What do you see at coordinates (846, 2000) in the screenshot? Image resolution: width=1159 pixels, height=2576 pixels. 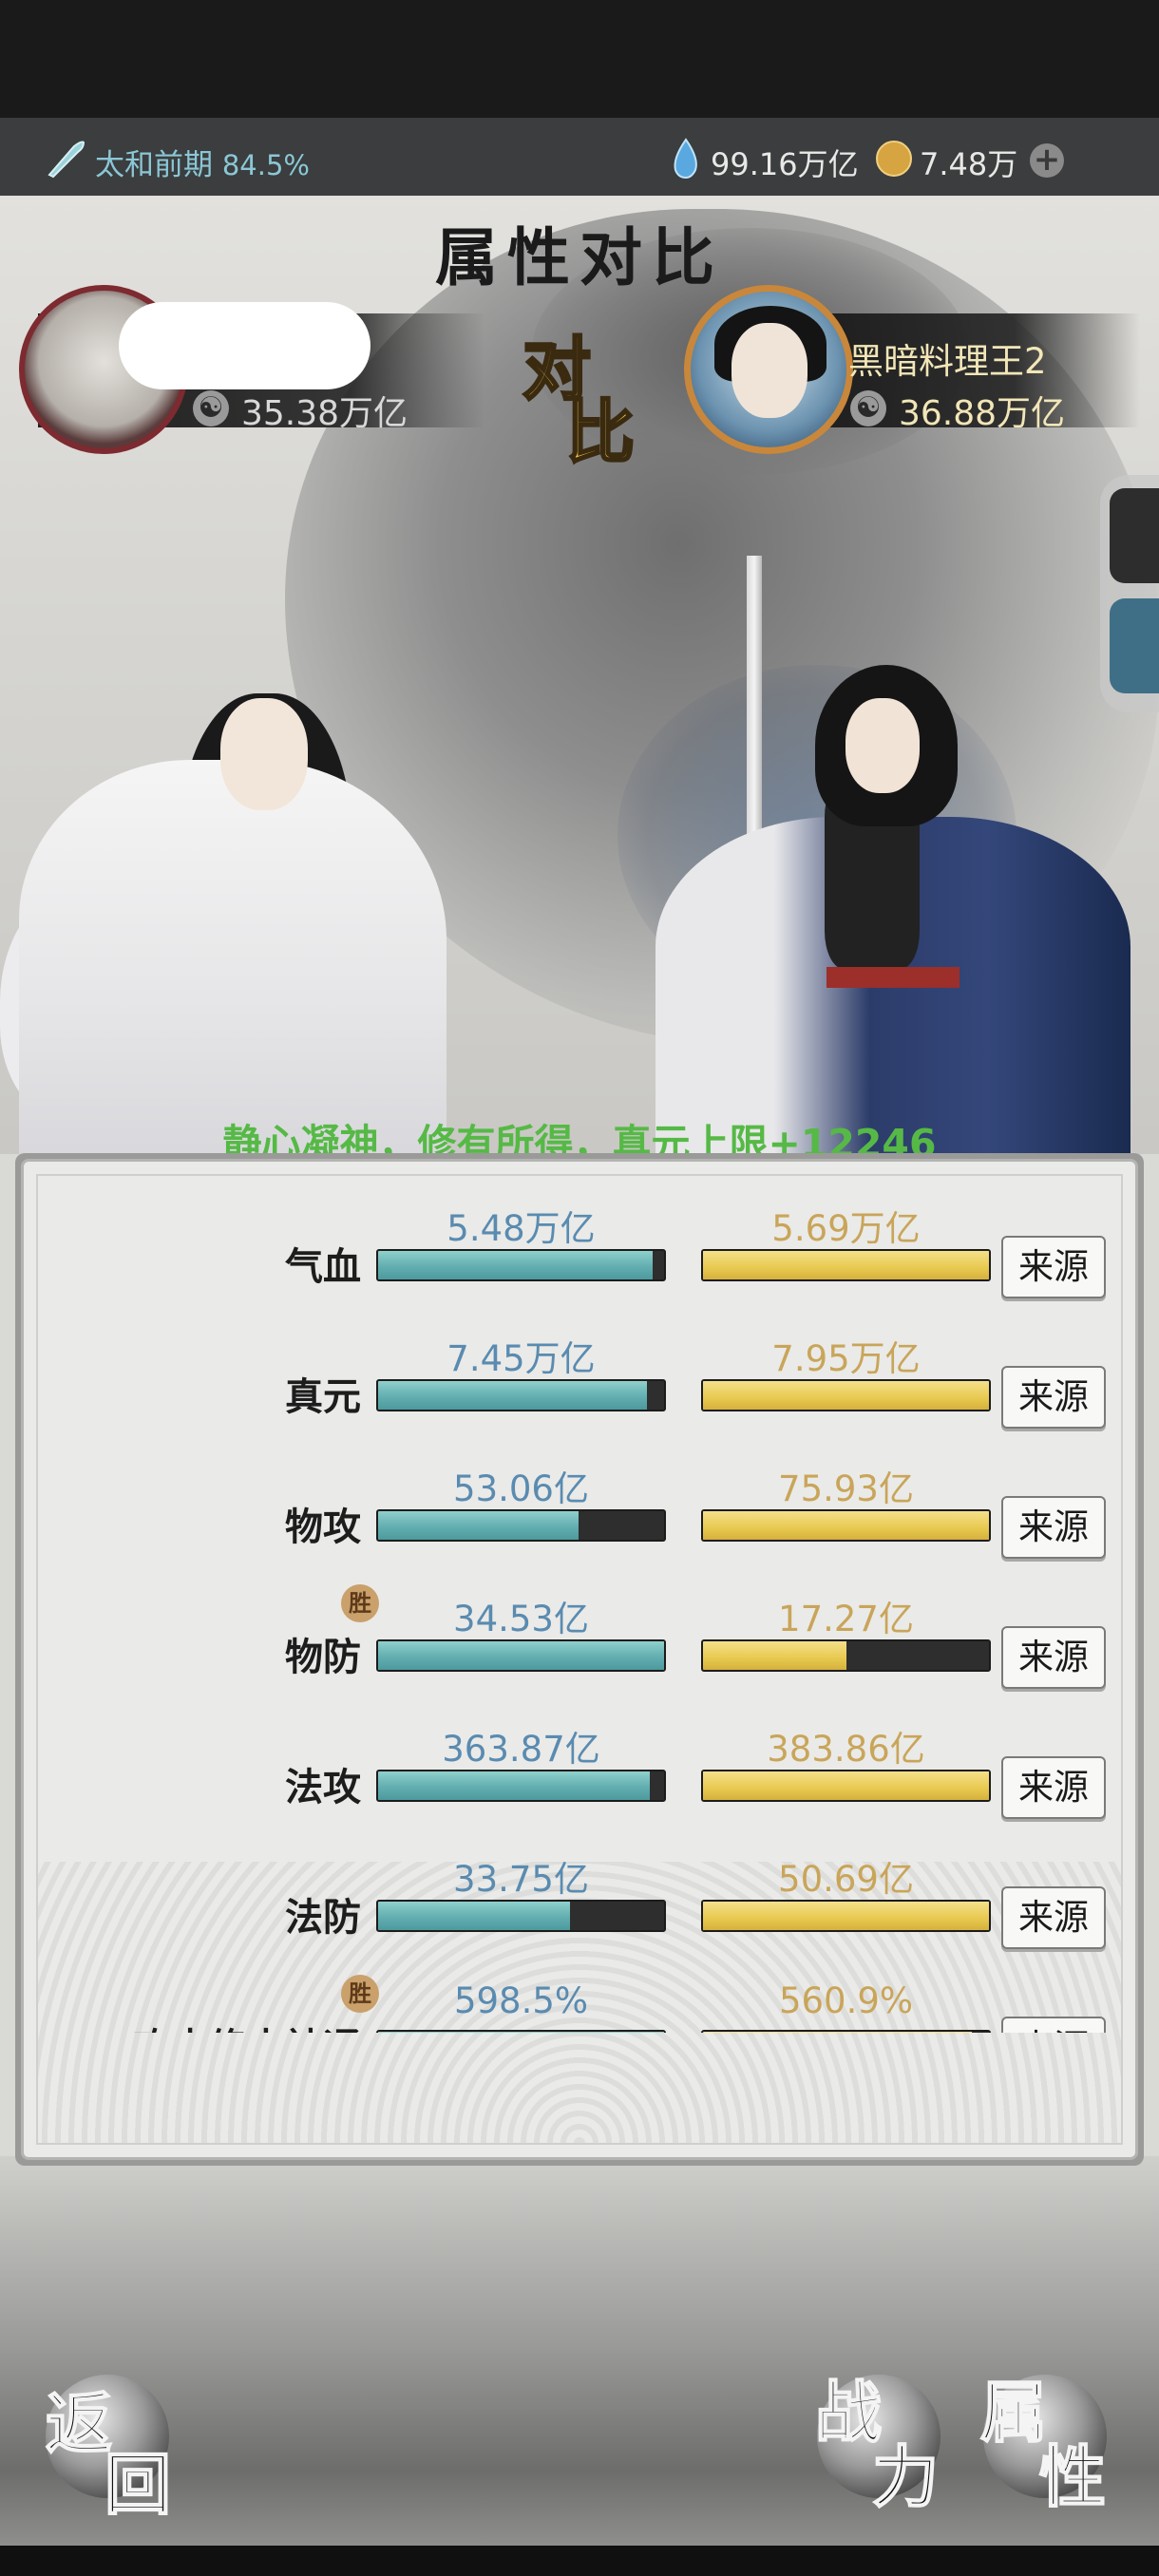 I see `right-stat-value: 560.9%` at bounding box center [846, 2000].